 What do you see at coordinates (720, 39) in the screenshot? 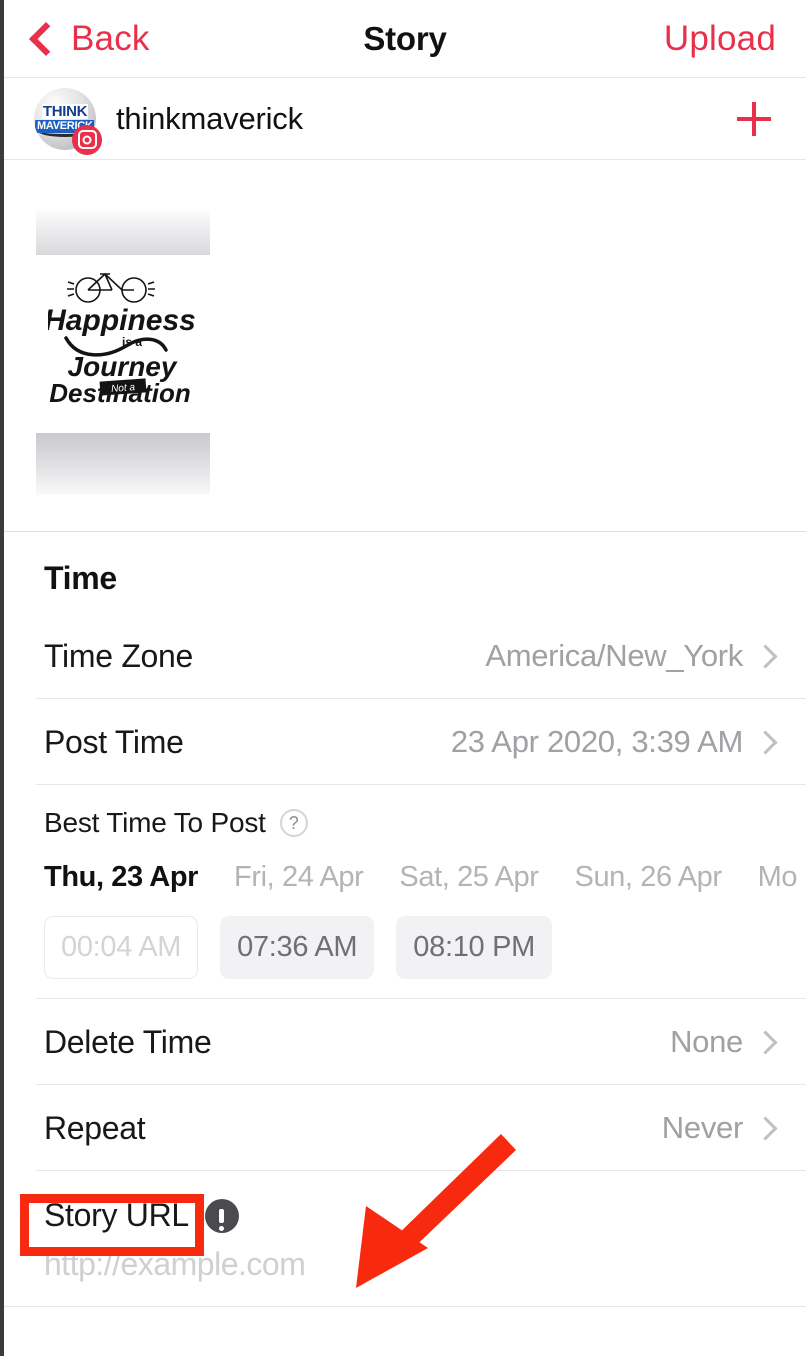
I see `upload-button: Upload` at bounding box center [720, 39].